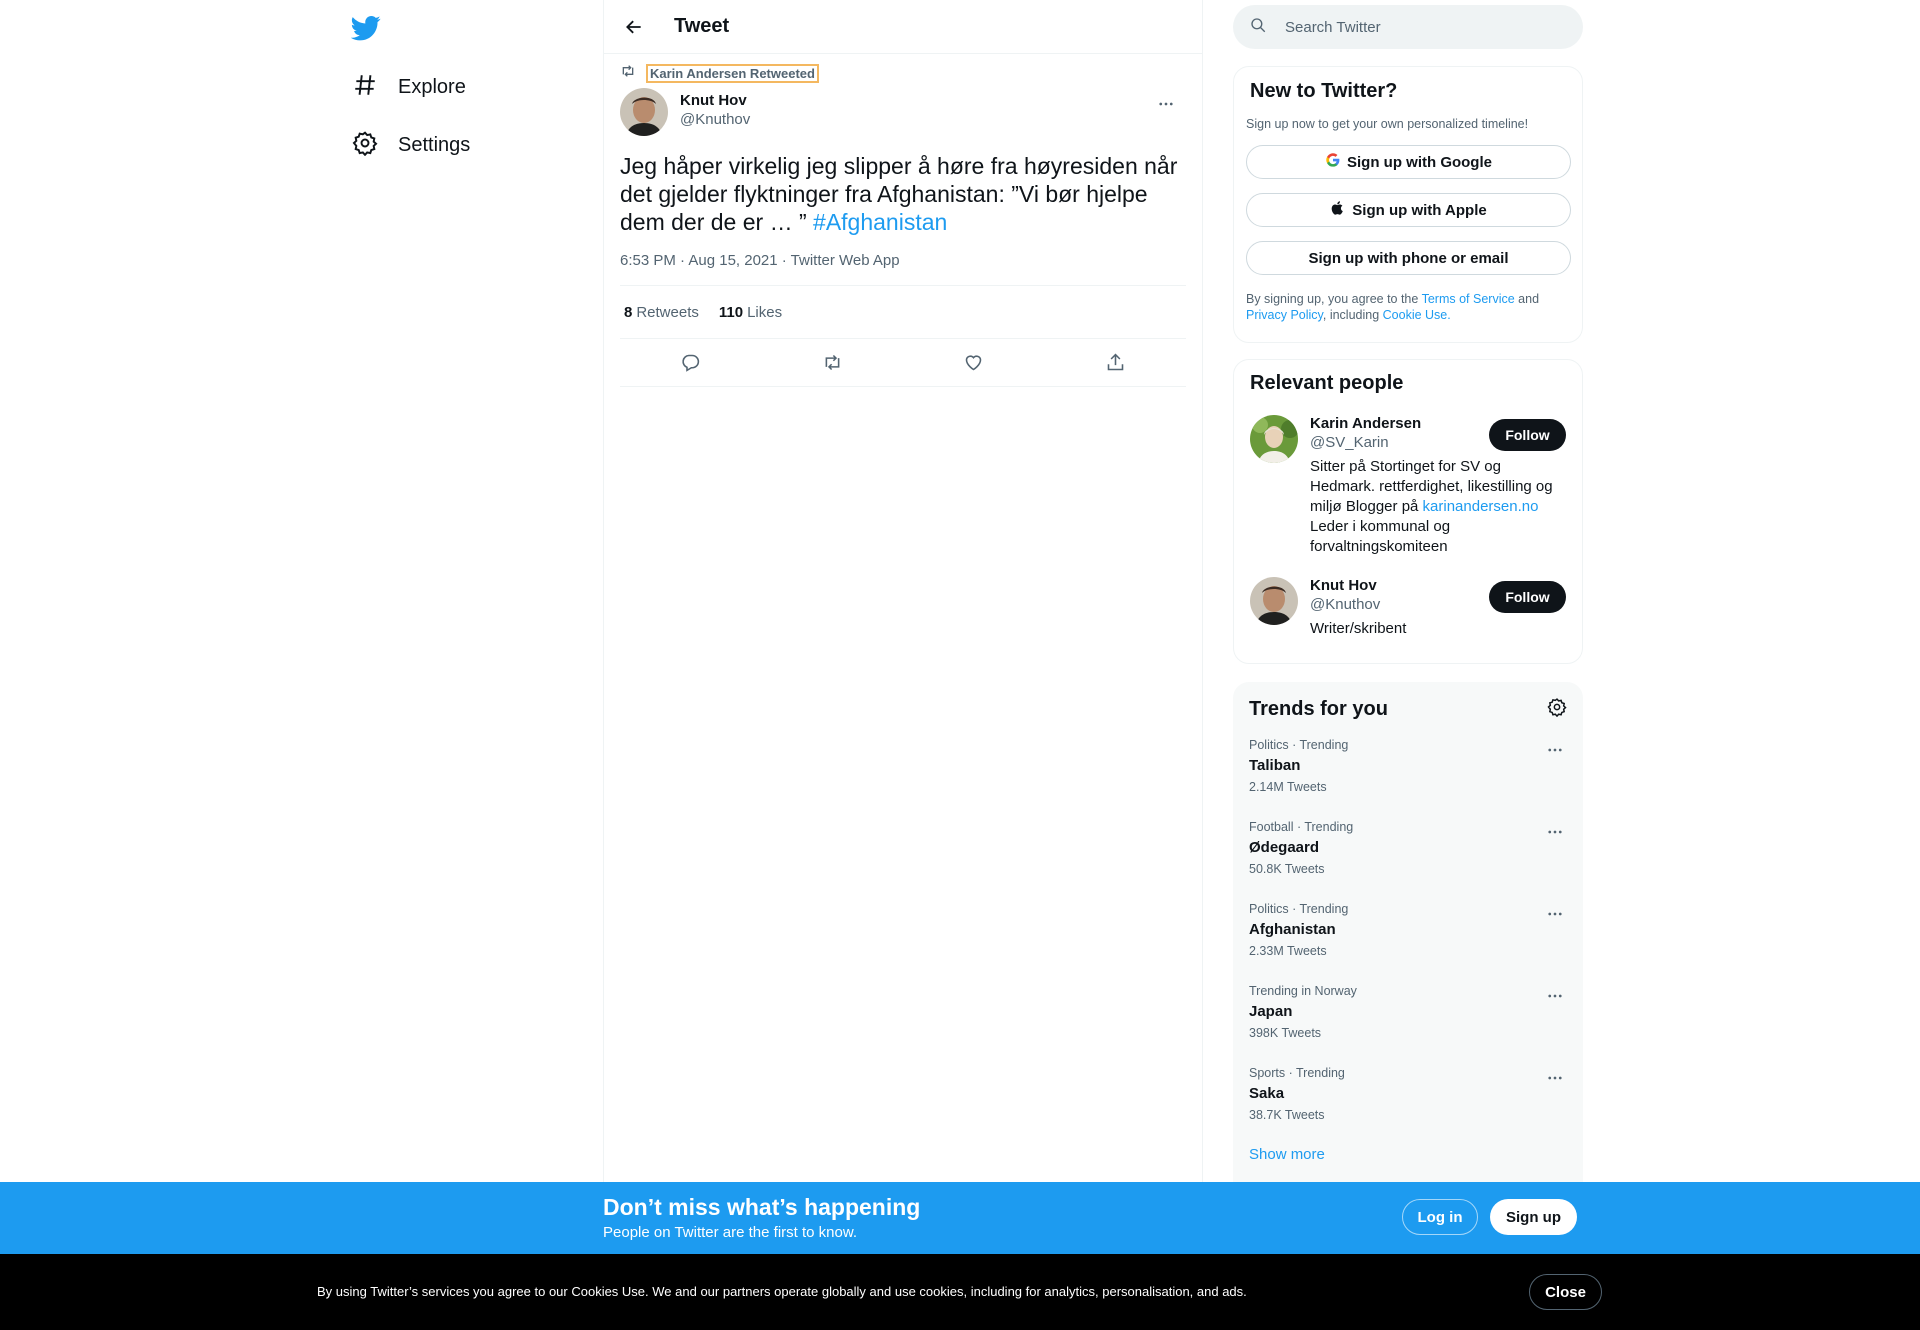 The image size is (1920, 1330). Describe the element at coordinates (365, 87) in the screenshot. I see `hashtag-icon` at that location.